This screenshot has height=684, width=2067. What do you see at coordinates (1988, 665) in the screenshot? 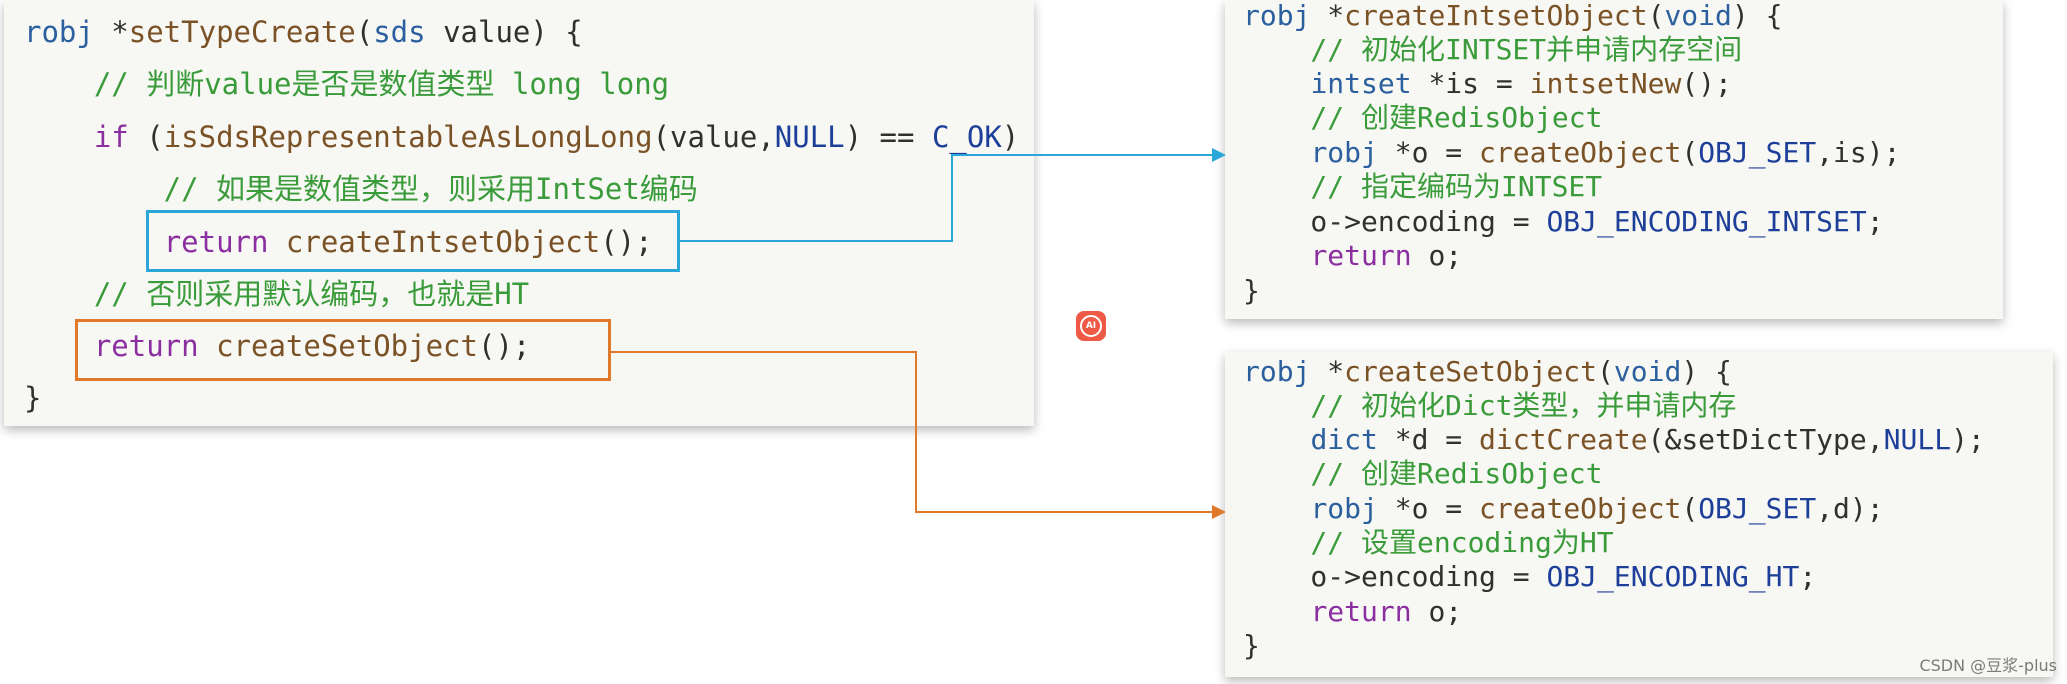
I see `watermark: CSDN @豆浆-plus` at bounding box center [1988, 665].